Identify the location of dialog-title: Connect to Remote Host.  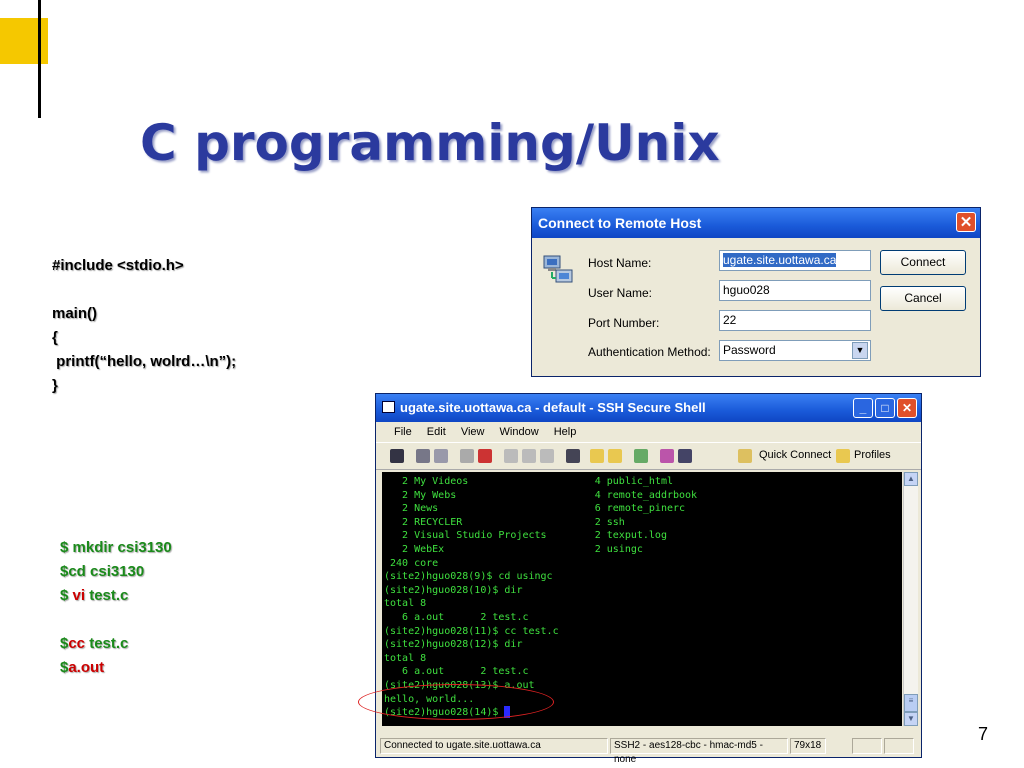
(620, 223).